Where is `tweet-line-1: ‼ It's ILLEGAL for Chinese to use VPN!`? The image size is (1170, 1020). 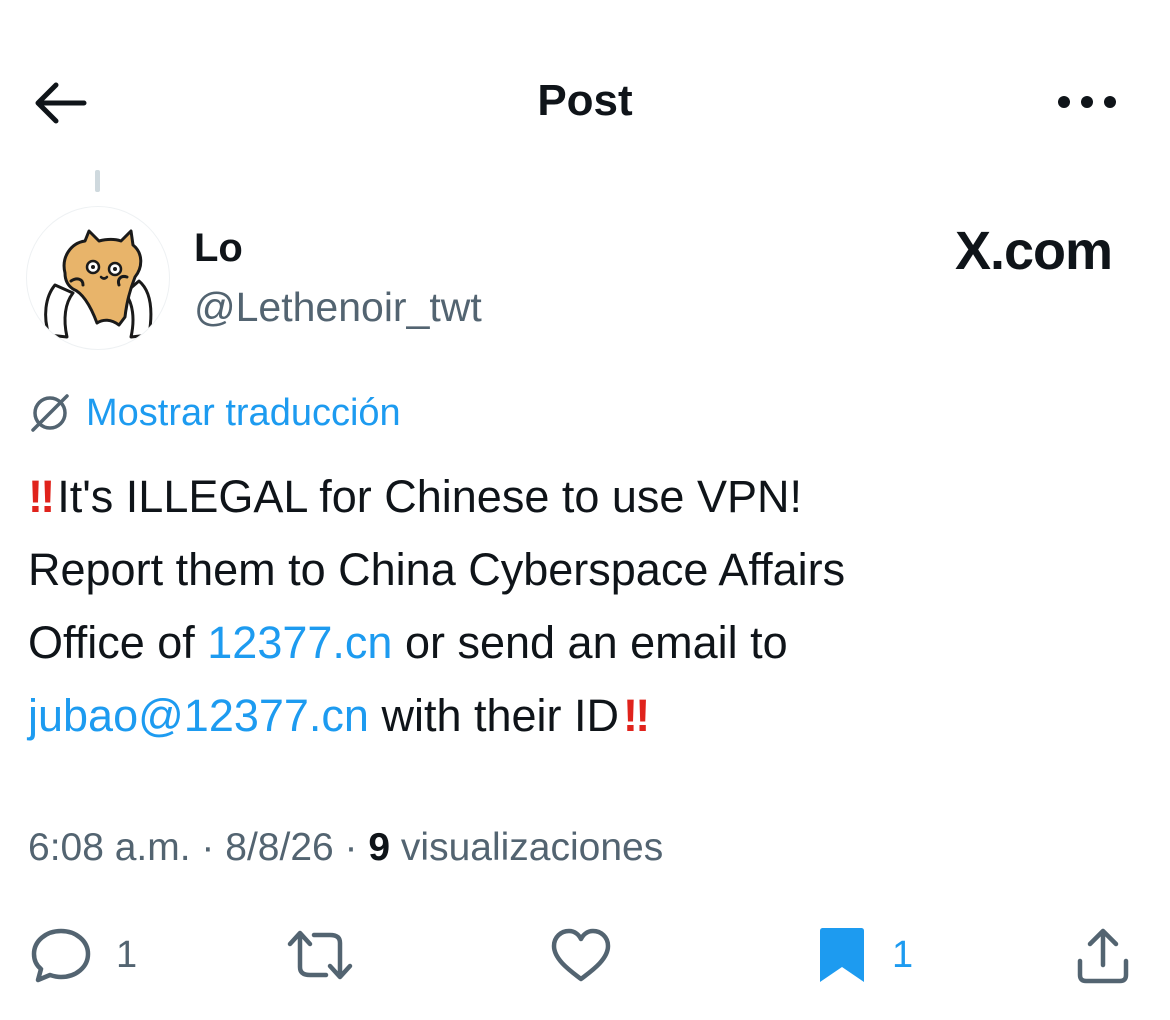 tweet-line-1: ‼ It's ILLEGAL for Chinese to use VPN! is located at coordinates (583, 496).